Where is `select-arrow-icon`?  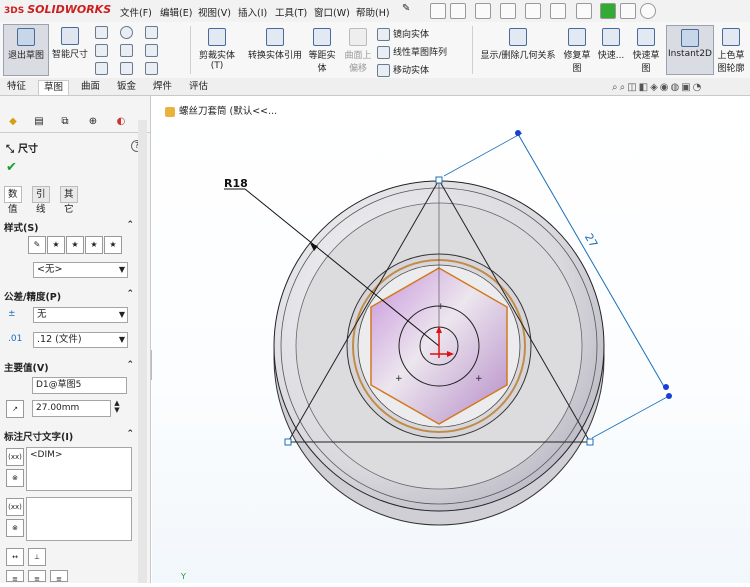 select-arrow-icon is located at coordinates (584, 11).